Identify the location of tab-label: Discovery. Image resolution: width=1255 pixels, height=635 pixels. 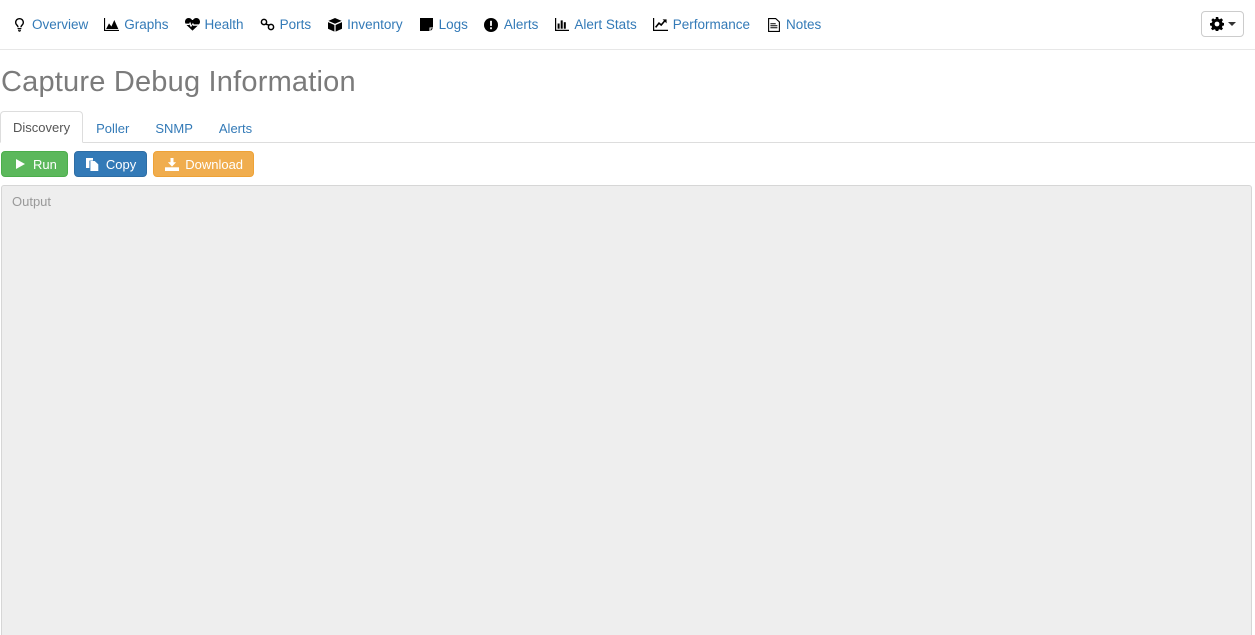
(42, 127).